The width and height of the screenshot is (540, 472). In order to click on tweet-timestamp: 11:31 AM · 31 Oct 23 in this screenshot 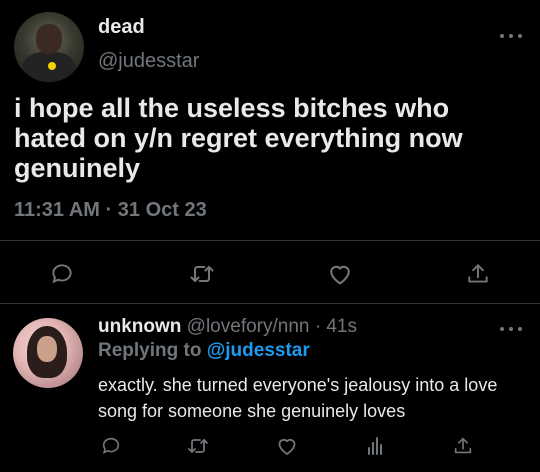, I will do `click(110, 210)`.